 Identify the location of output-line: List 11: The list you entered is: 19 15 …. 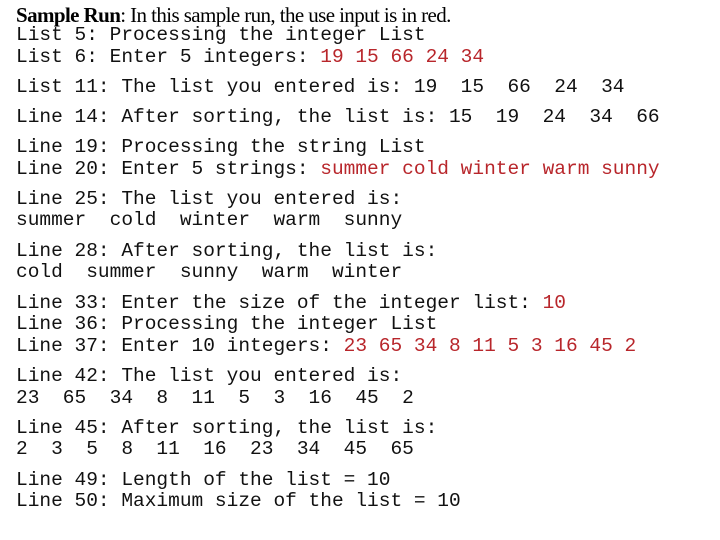
(320, 87).